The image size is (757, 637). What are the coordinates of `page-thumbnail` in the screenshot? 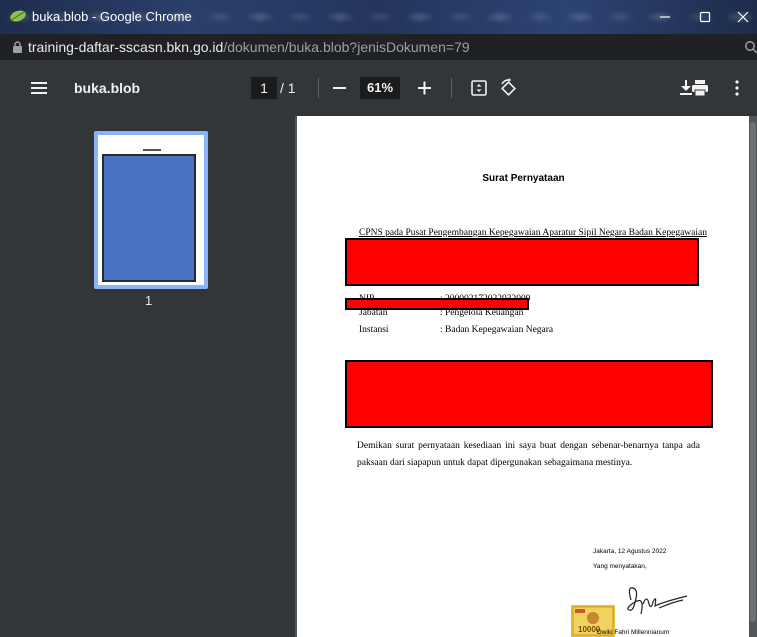 It's located at (151, 210).